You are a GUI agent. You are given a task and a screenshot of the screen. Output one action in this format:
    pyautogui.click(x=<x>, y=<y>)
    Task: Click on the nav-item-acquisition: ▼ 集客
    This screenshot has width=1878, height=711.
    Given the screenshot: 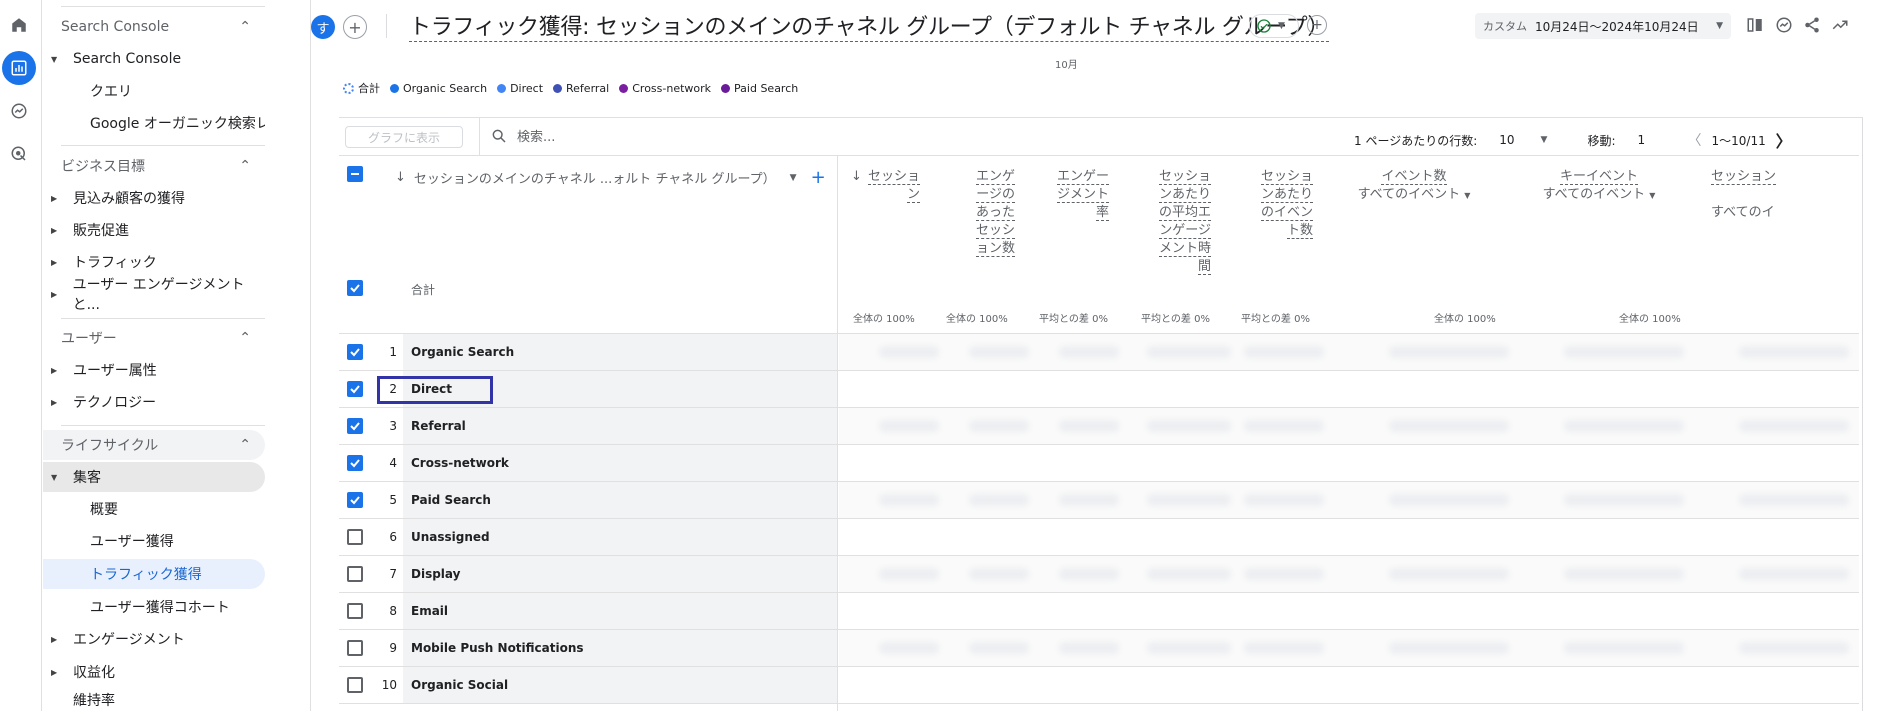 What is the action you would take?
    pyautogui.click(x=154, y=477)
    